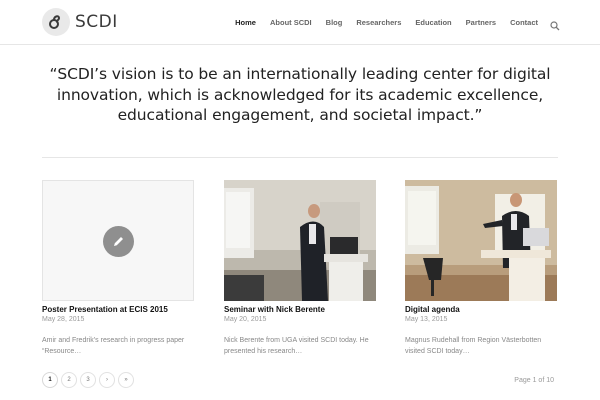 This screenshot has height=400, width=600. I want to click on nav-home: Home, so click(245, 22).